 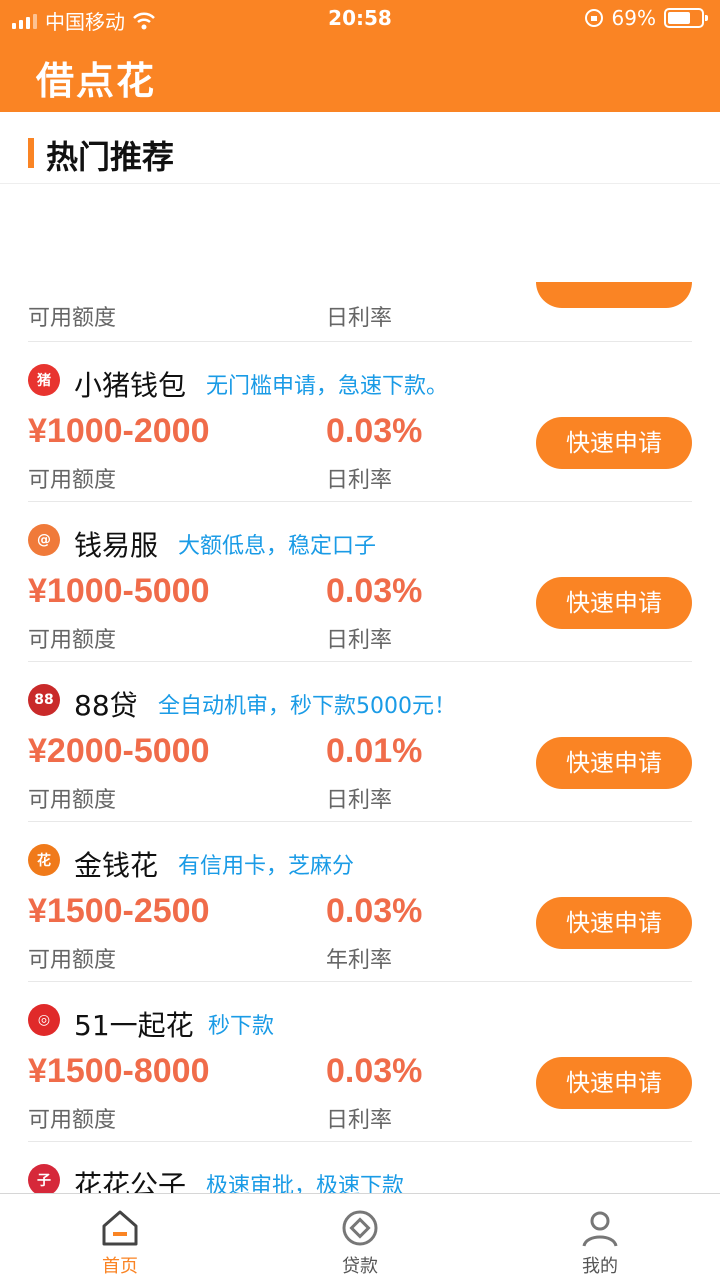 What do you see at coordinates (44, 1178) in the screenshot?
I see `loan-logo-icon: 子` at bounding box center [44, 1178].